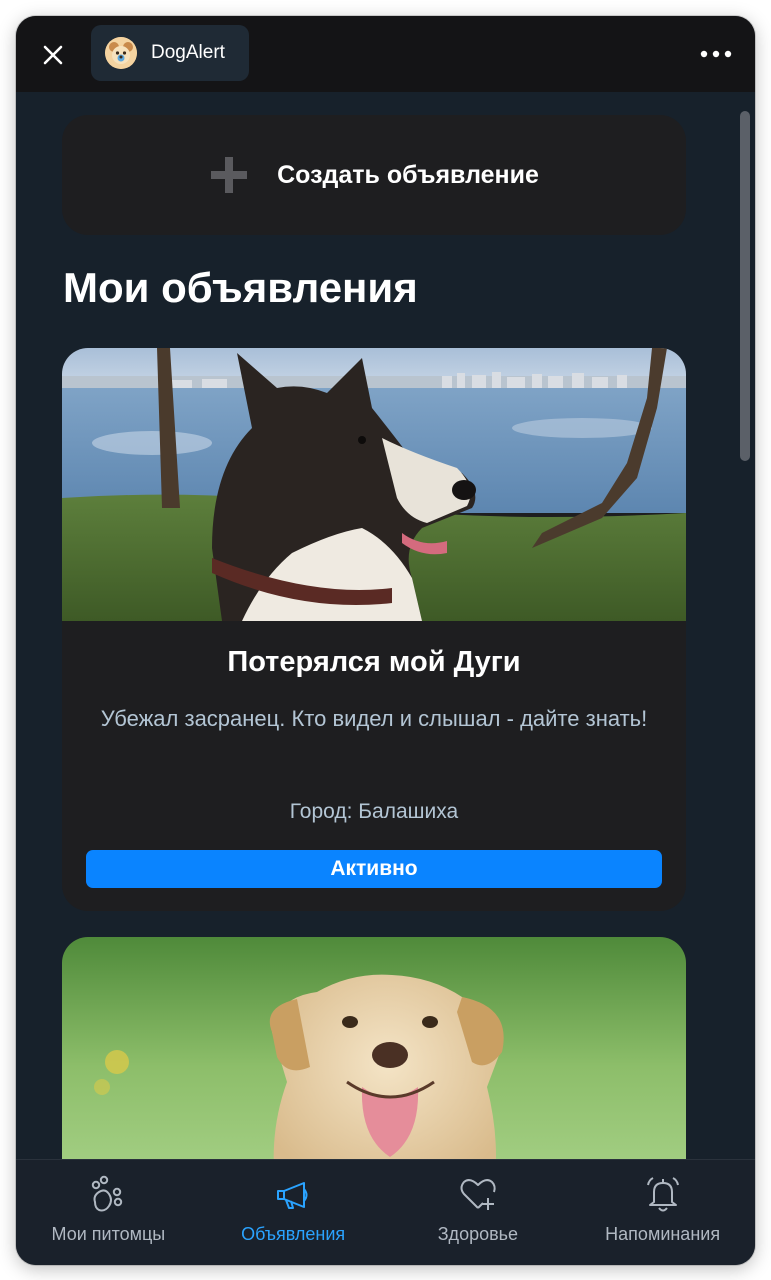  I want to click on tab-health: Здоровье, so click(478, 1212).